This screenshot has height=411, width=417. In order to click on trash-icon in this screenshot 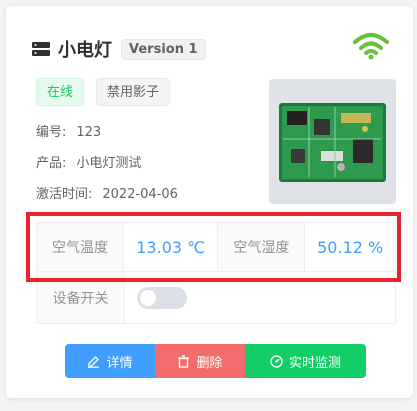, I will do `click(184, 361)`.